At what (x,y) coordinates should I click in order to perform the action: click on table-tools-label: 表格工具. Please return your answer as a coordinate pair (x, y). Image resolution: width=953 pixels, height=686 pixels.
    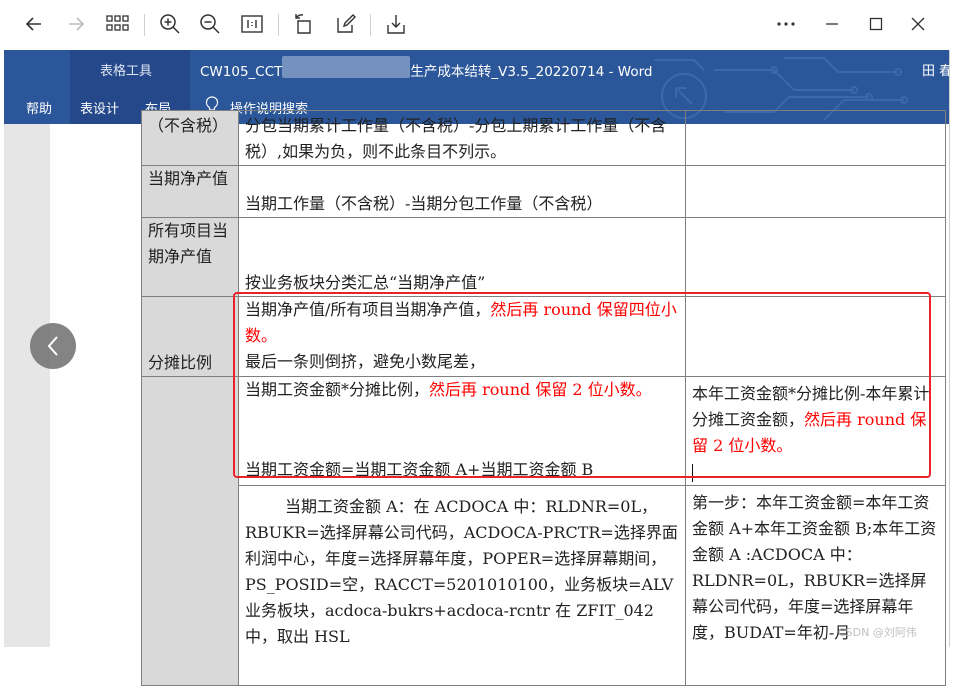
    Looking at the image, I should click on (126, 71).